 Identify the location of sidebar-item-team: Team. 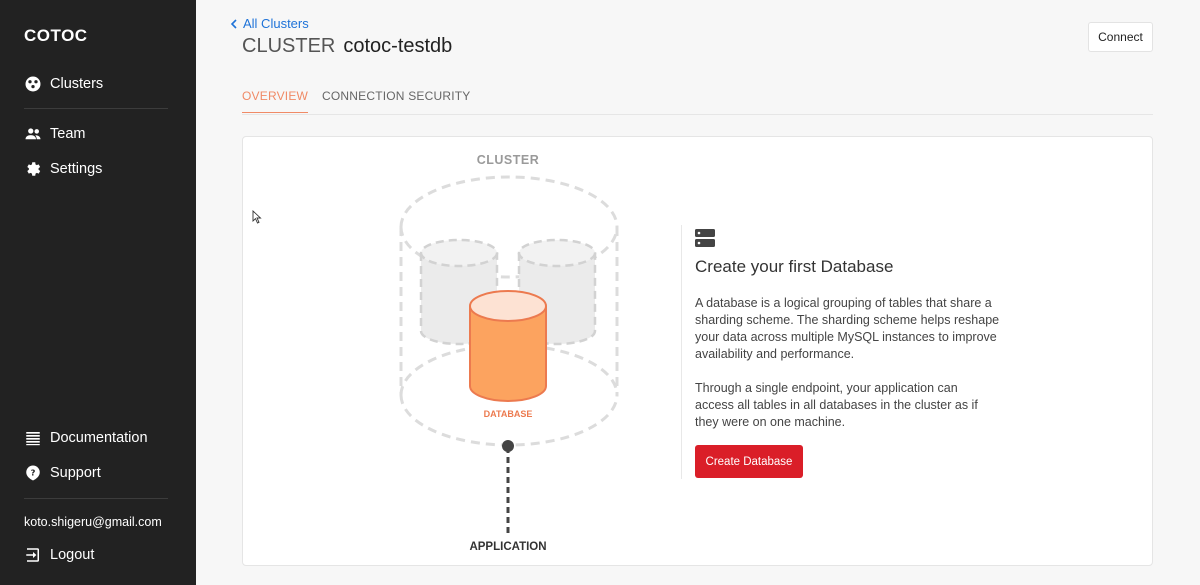
(54, 134).